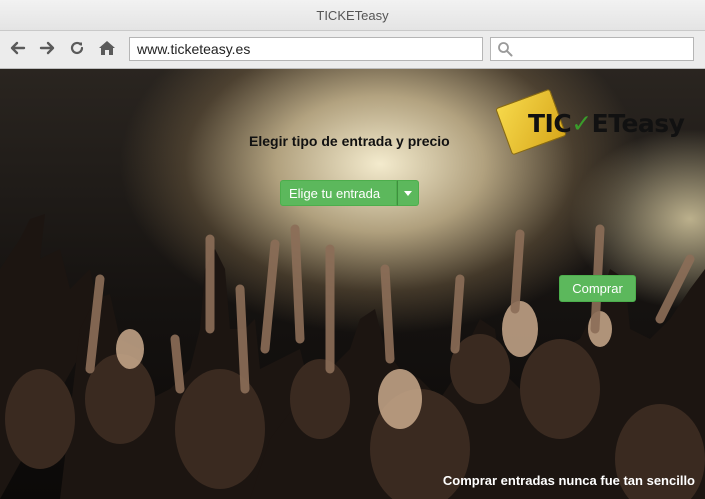 Image resolution: width=705 pixels, height=499 pixels. I want to click on search-icon, so click(505, 49).